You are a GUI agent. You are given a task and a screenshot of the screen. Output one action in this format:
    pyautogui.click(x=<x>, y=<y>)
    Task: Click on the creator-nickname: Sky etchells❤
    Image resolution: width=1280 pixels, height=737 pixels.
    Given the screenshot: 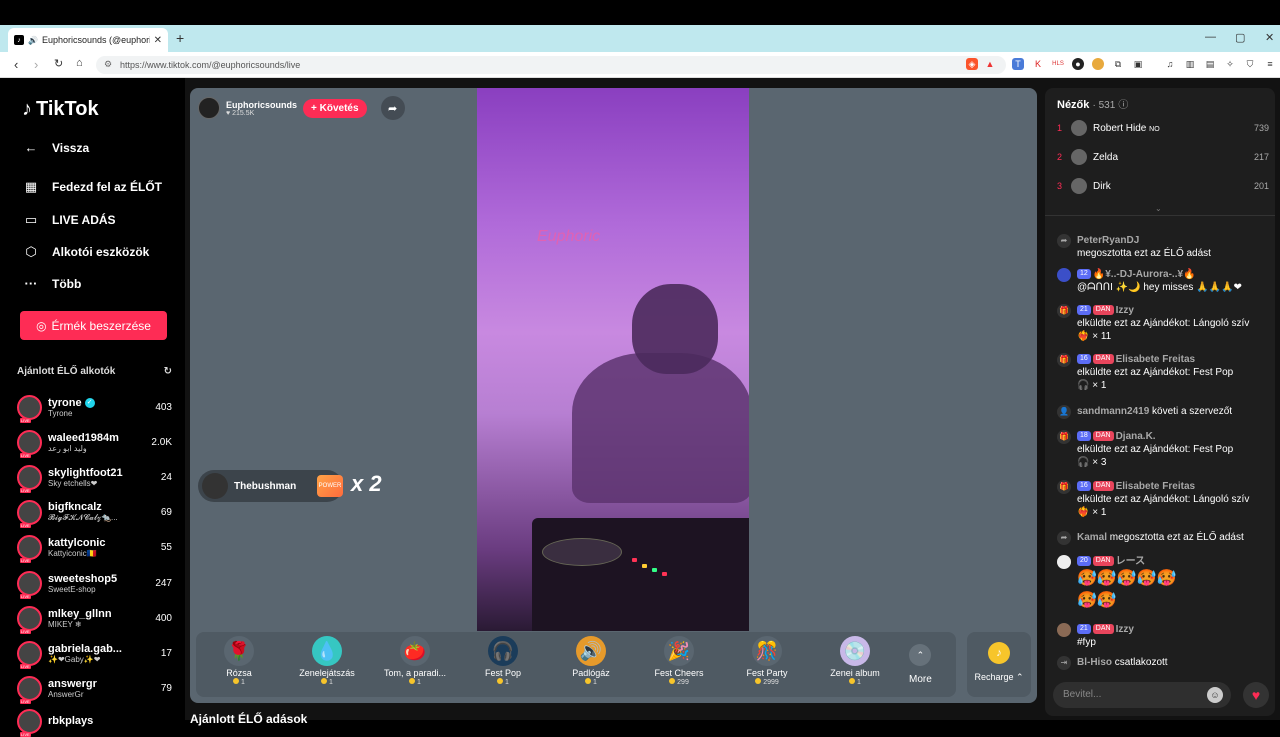 What is the action you would take?
    pyautogui.click(x=73, y=483)
    